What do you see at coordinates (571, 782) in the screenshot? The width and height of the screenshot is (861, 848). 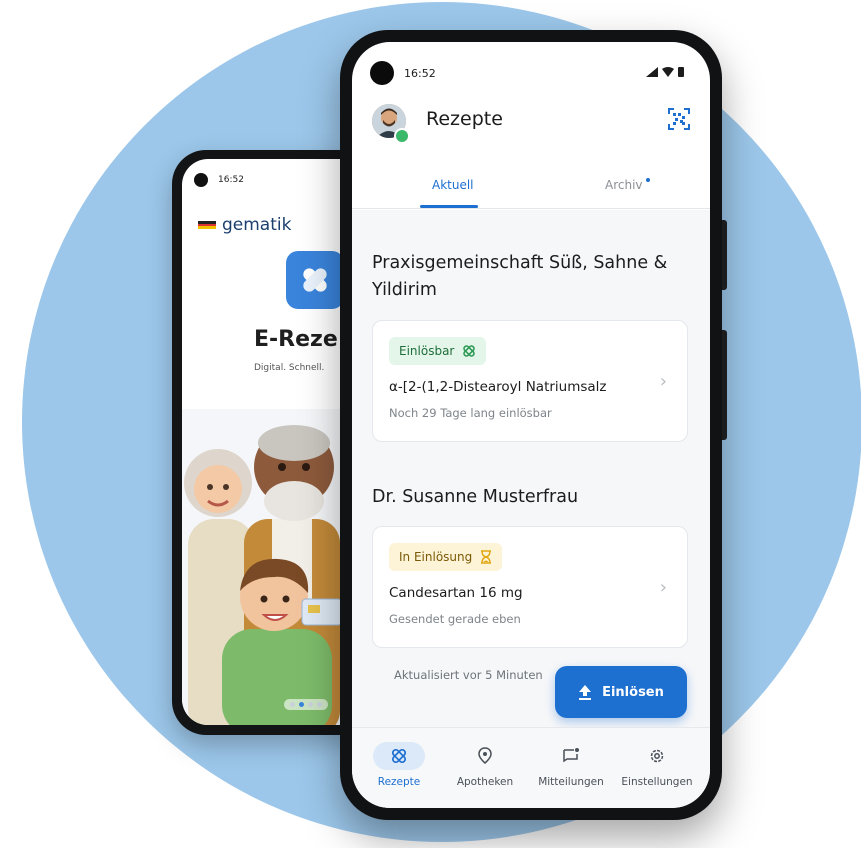 I see `nav-label: Mitteilungen` at bounding box center [571, 782].